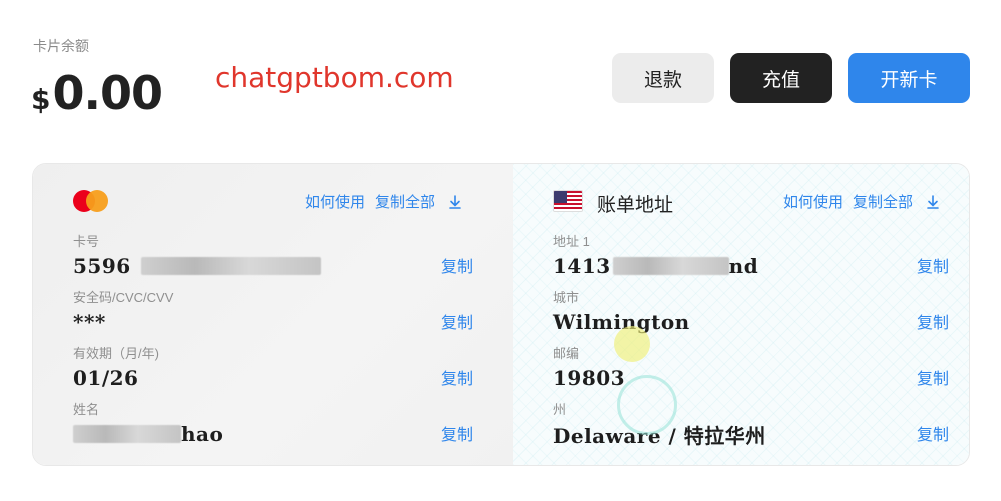  Describe the element at coordinates (334, 77) in the screenshot. I see `watermark-text: chatgptbom.com` at that location.